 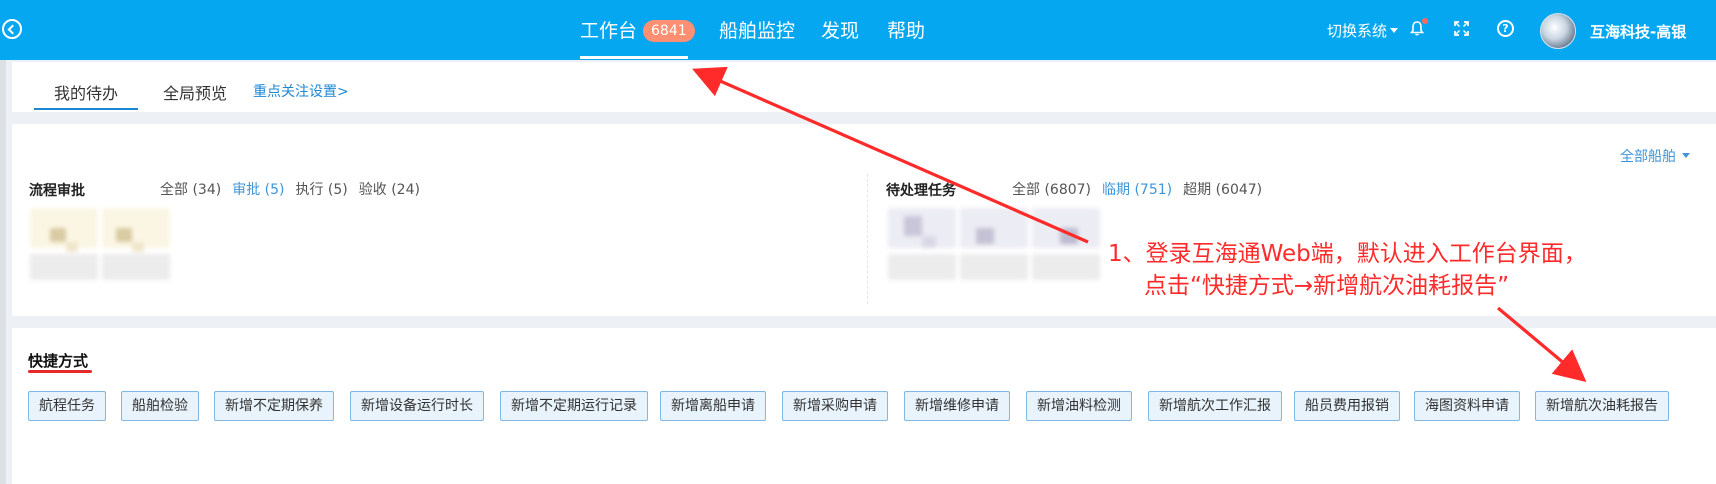 I want to click on annotation-line-2: 点击“快捷方式→新增航次油耗报告”, so click(x=1327, y=286).